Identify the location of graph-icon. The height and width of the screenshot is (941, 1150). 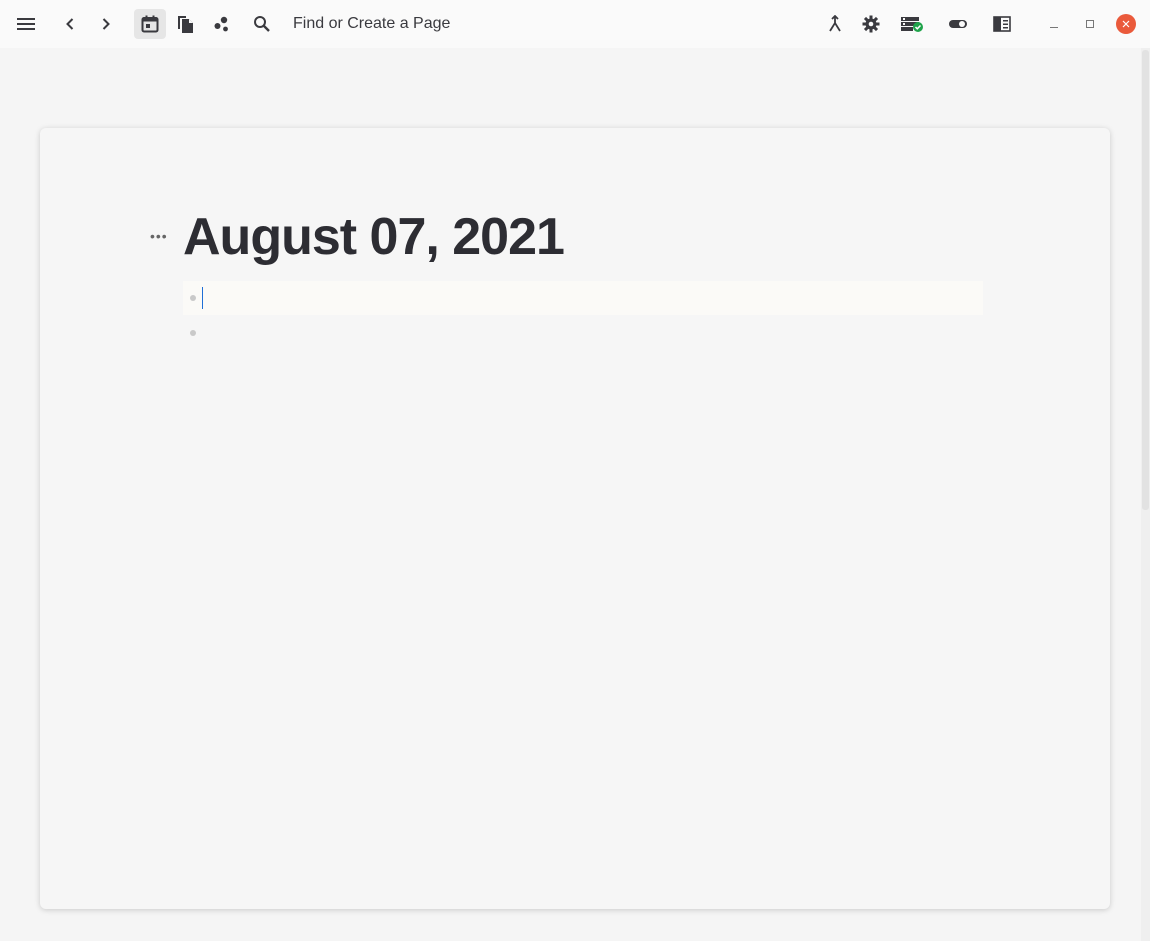
(221, 24).